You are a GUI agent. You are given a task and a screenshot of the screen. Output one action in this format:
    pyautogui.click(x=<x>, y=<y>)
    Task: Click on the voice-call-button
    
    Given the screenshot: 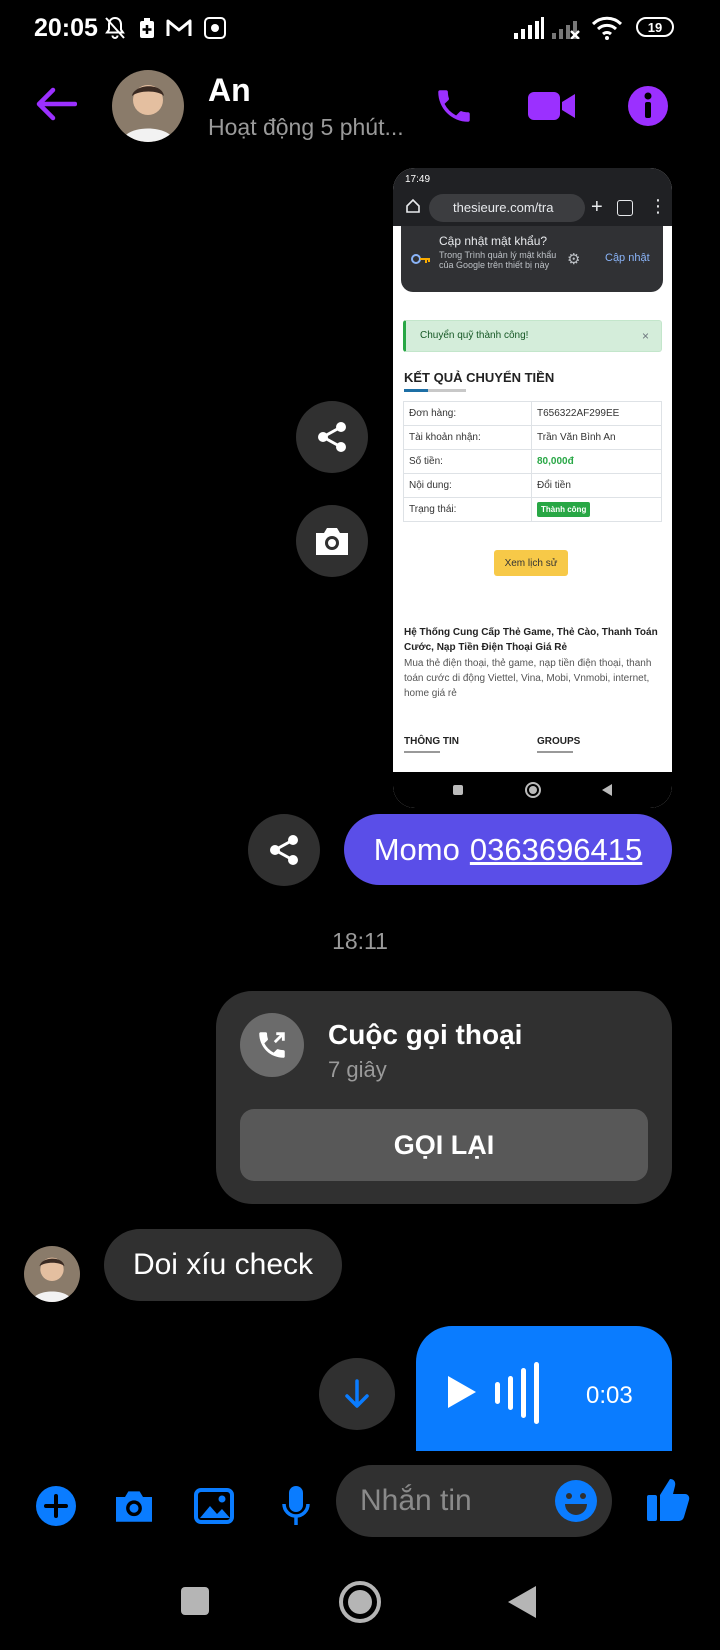 What is the action you would take?
    pyautogui.click(x=454, y=106)
    